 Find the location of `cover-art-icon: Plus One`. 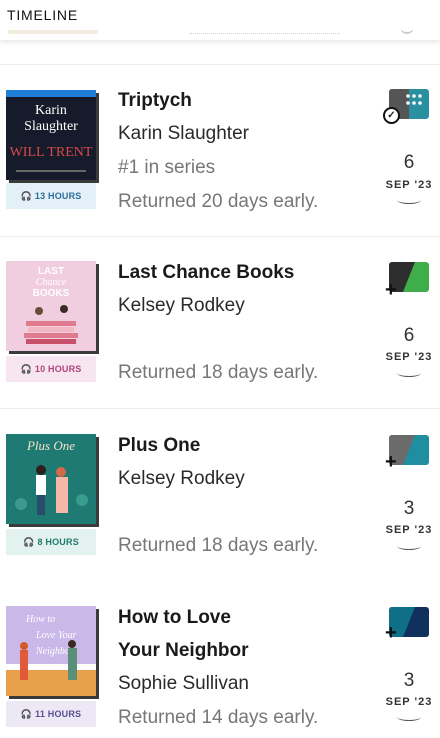

cover-art-icon: Plus One is located at coordinates (51, 476).